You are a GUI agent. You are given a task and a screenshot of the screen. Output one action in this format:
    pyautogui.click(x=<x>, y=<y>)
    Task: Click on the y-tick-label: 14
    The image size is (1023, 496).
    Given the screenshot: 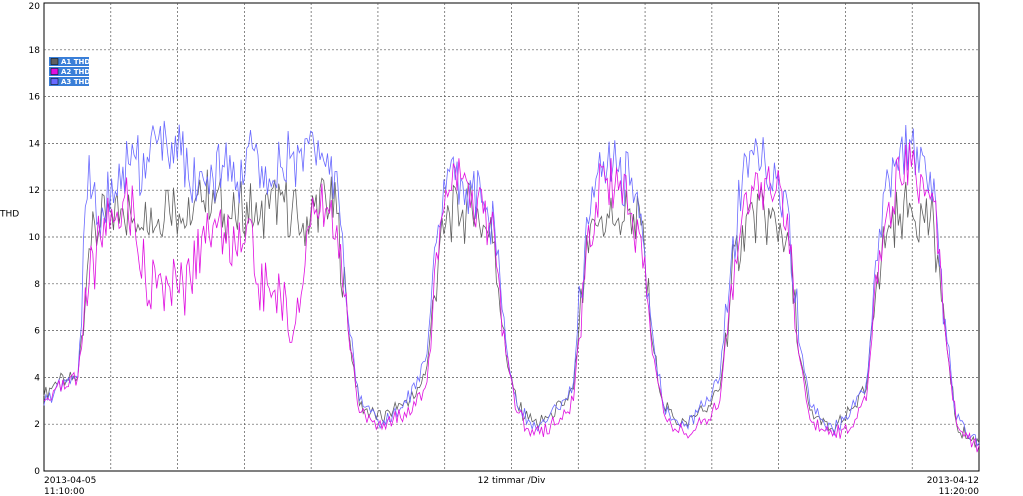 What is the action you would take?
    pyautogui.click(x=35, y=144)
    